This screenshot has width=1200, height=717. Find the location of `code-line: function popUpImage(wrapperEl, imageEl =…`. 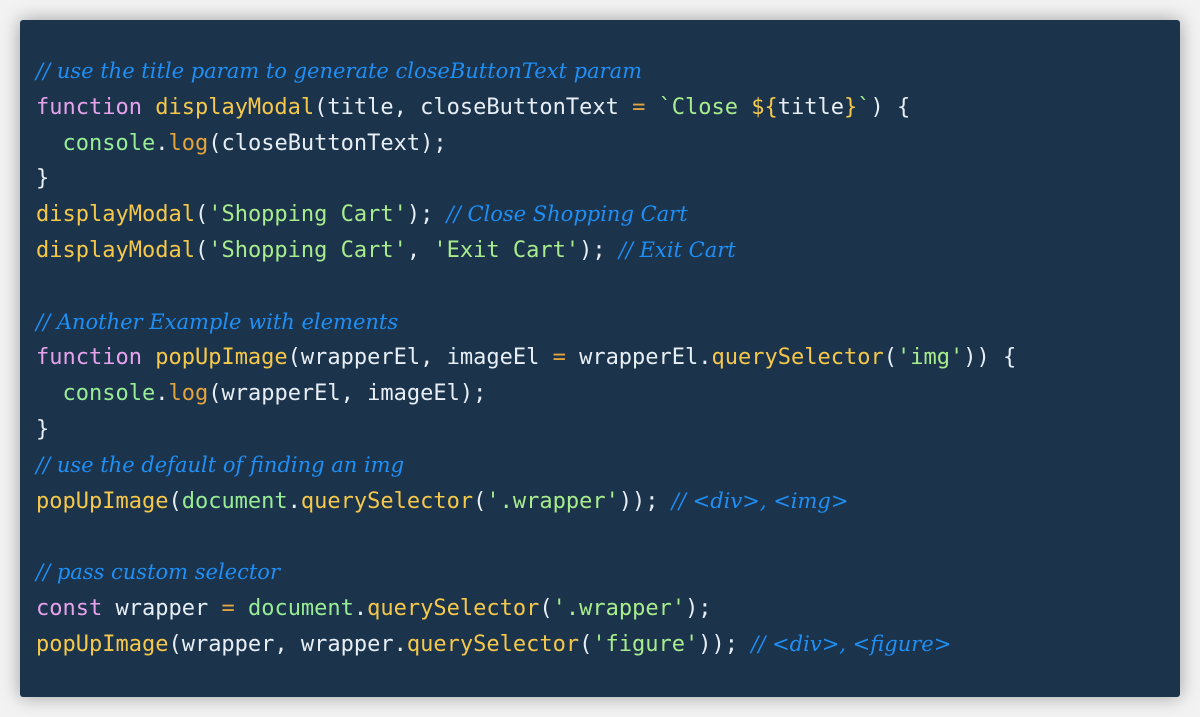

code-line: function popUpImage(wrapperEl, imageEl =… is located at coordinates (608, 358).